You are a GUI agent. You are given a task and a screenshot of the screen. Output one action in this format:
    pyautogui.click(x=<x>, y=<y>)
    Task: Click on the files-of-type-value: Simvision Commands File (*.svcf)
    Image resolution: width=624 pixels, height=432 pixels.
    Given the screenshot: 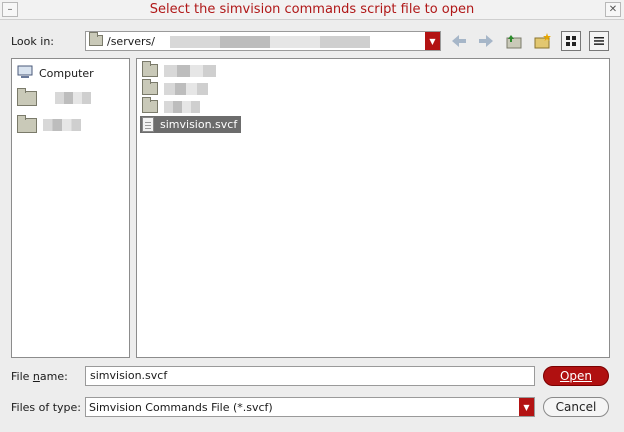 What is the action you would take?
    pyautogui.click(x=181, y=407)
    